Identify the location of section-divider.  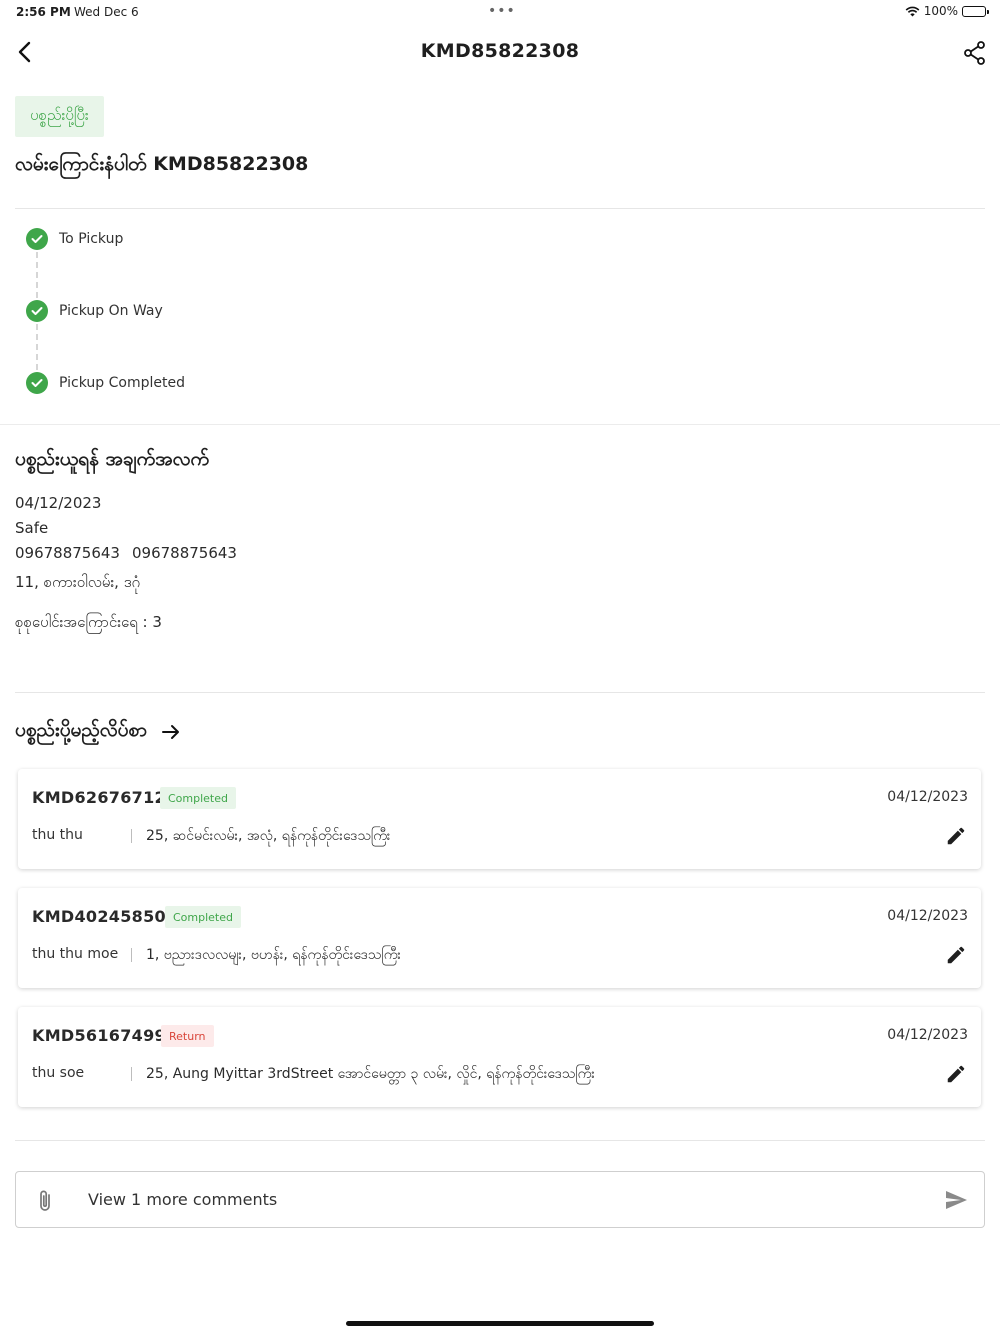
(500, 424).